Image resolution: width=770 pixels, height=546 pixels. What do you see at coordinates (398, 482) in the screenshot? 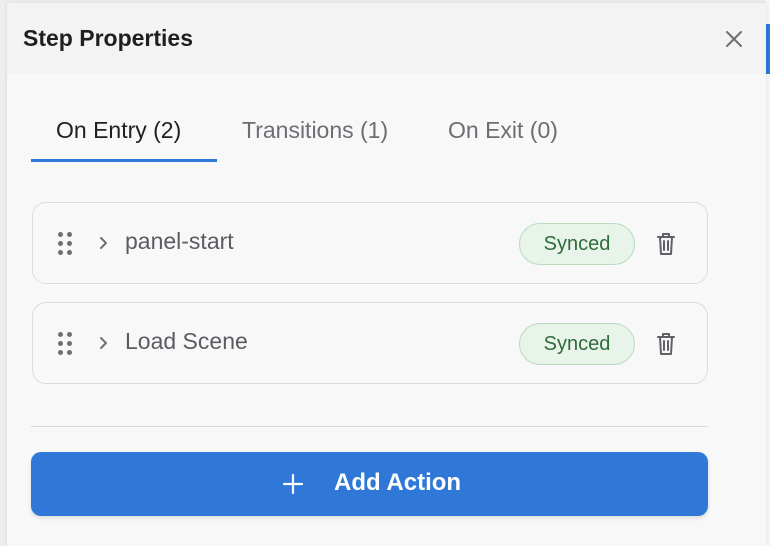
I see `add-action-label: Add Action` at bounding box center [398, 482].